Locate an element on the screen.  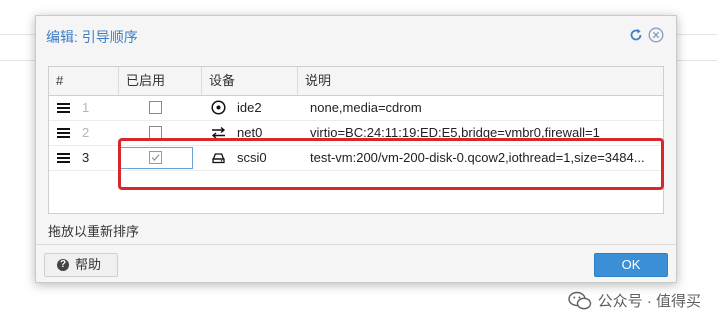
device-name: scsi0 is located at coordinates (252, 157).